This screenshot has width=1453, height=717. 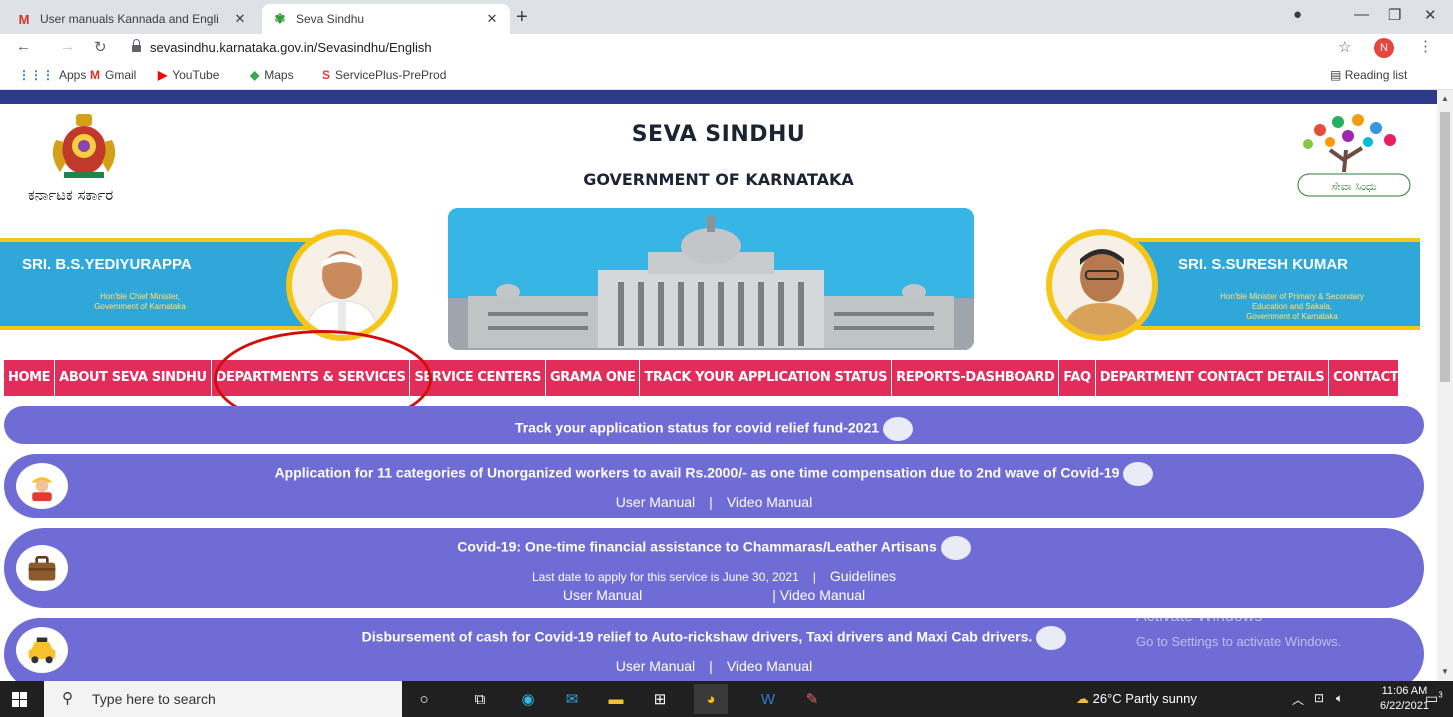 What do you see at coordinates (711, 699) in the screenshot?
I see `chrome-icon: ◕` at bounding box center [711, 699].